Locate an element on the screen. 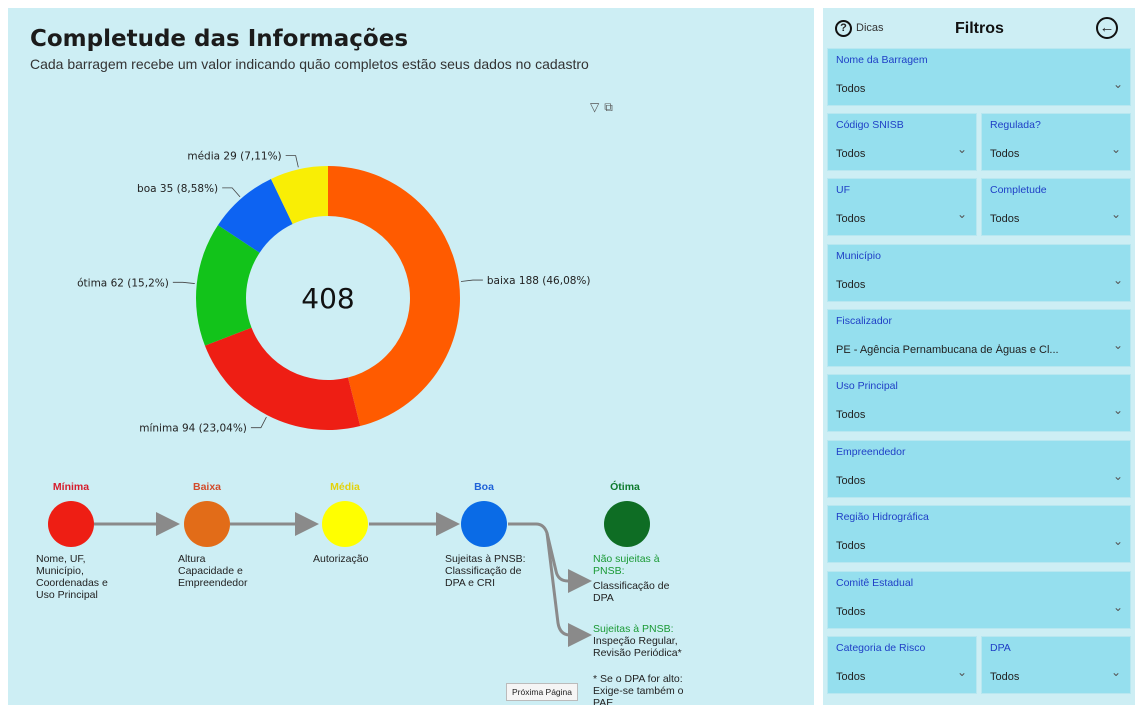 The width and height of the screenshot is (1135, 705). next-page-tooltip: Próxima Página is located at coordinates (542, 692).